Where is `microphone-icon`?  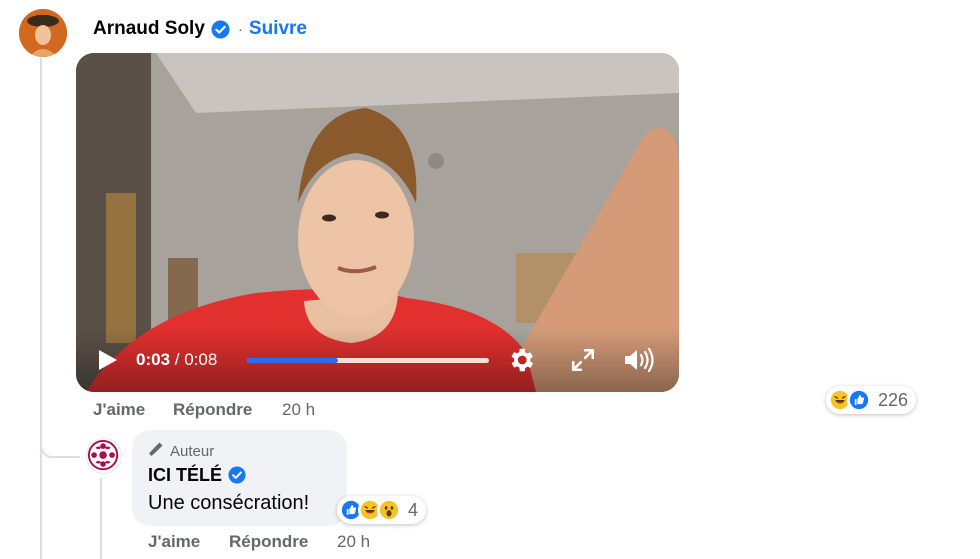
microphone-icon is located at coordinates (156, 451).